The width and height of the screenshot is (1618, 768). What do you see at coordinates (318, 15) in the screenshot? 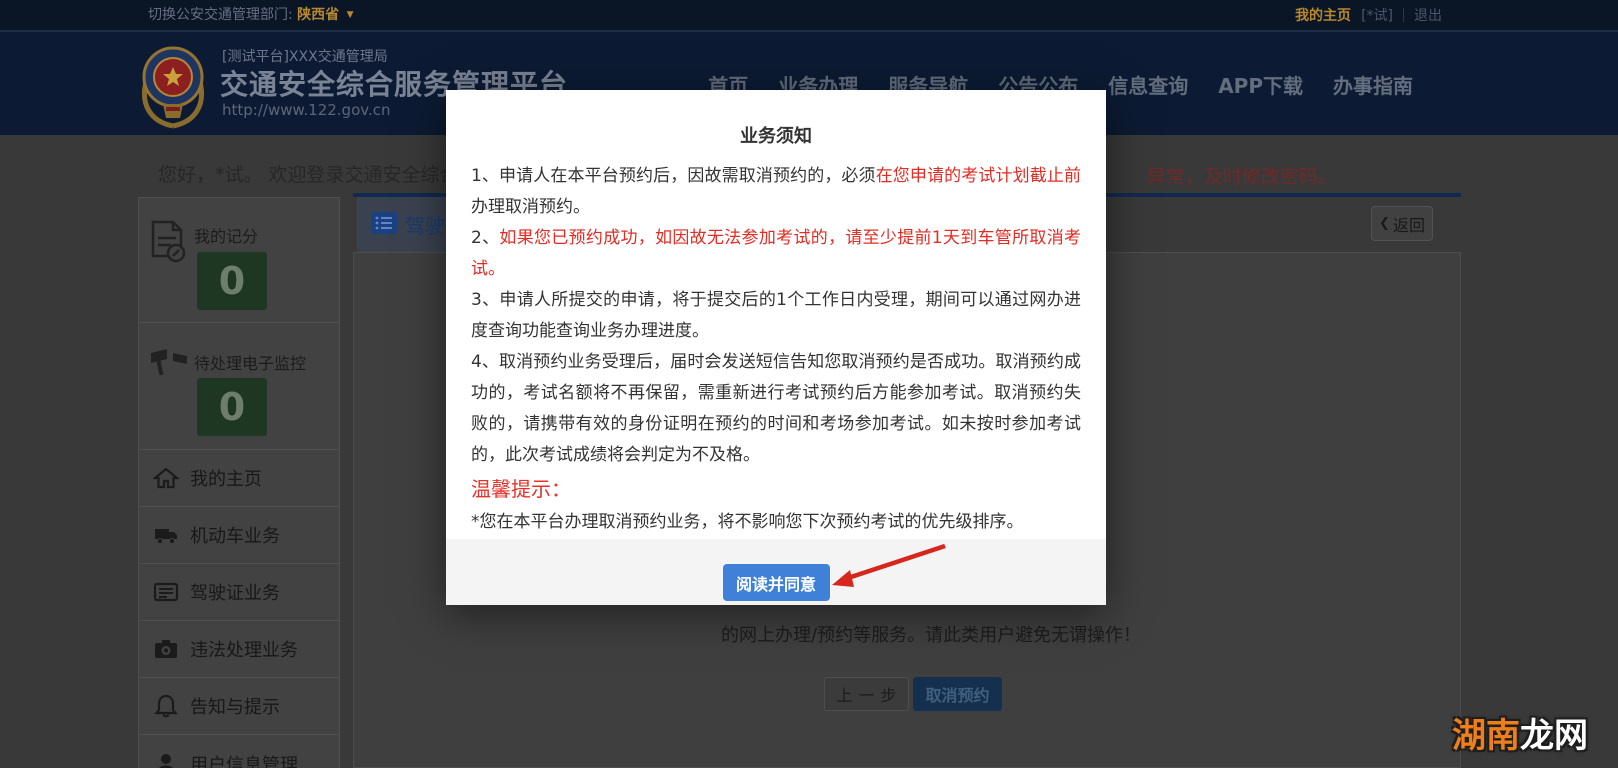
I see `region-selector: 陕西省` at bounding box center [318, 15].